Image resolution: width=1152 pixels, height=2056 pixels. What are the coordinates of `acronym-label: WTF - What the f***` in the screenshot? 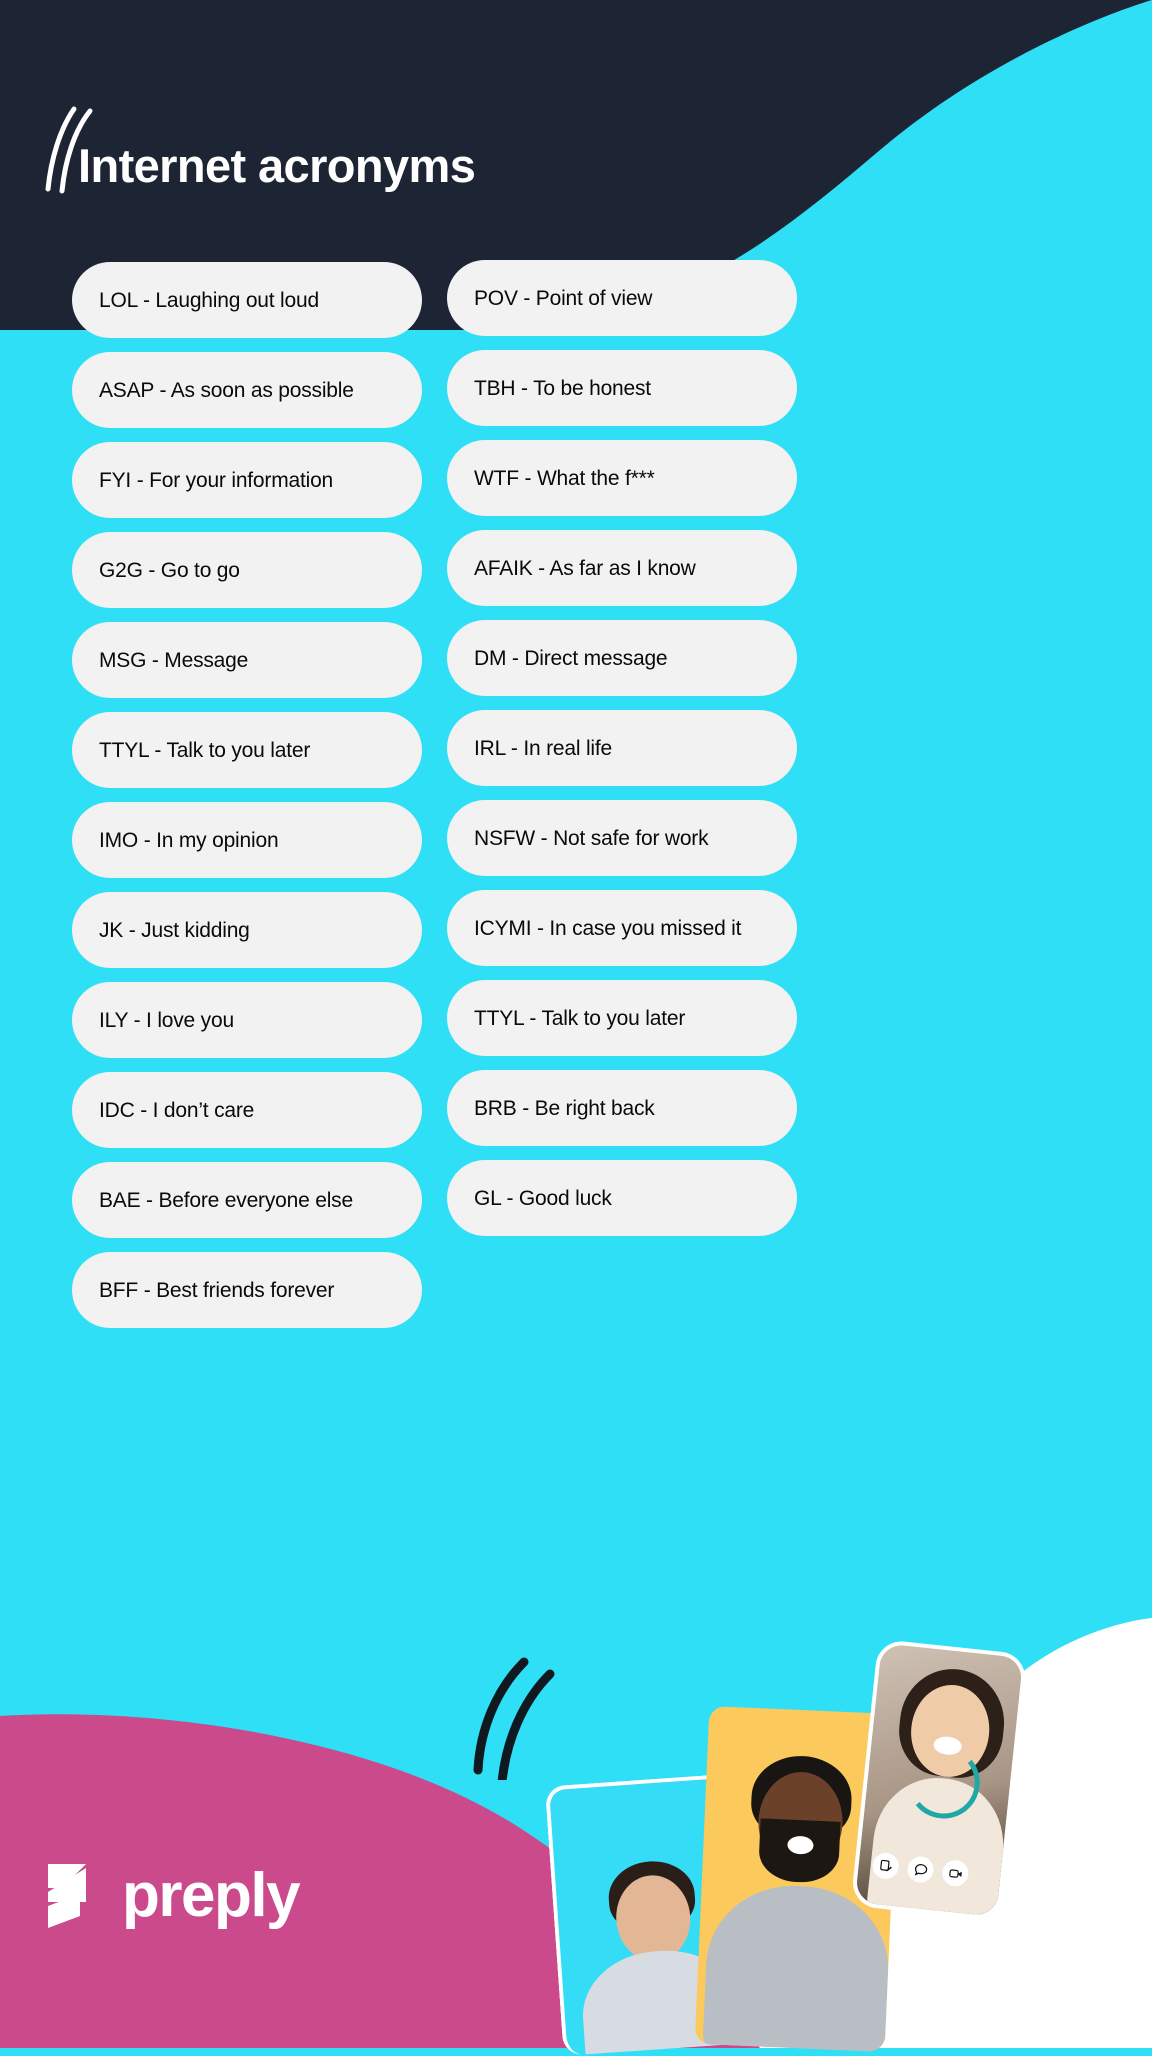 It's located at (564, 478).